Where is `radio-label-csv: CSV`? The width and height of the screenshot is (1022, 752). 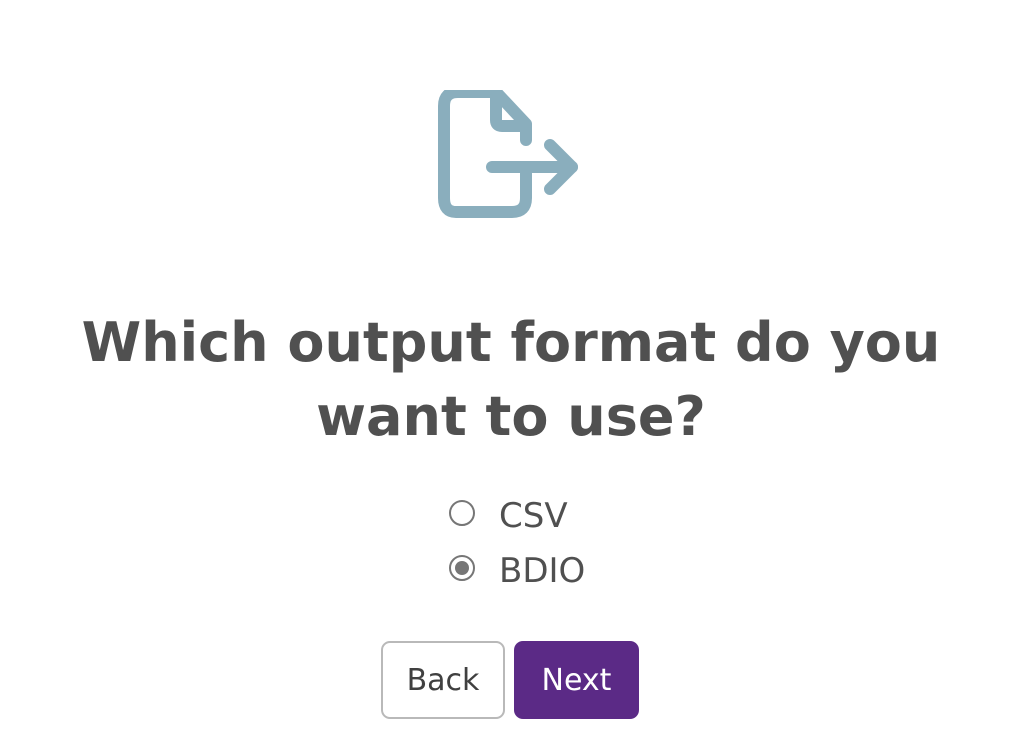
radio-label-csv: CSV is located at coordinates (533, 516).